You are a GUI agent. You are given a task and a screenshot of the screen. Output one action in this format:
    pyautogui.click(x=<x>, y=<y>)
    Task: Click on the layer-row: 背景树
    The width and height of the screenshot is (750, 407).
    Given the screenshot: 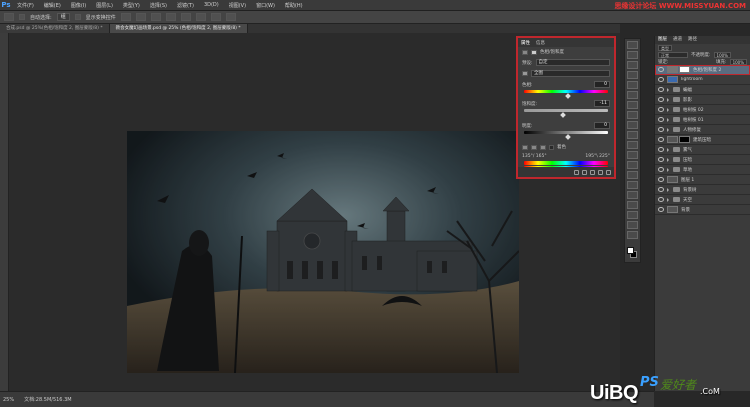 What is the action you would take?
    pyautogui.click(x=702, y=190)
    